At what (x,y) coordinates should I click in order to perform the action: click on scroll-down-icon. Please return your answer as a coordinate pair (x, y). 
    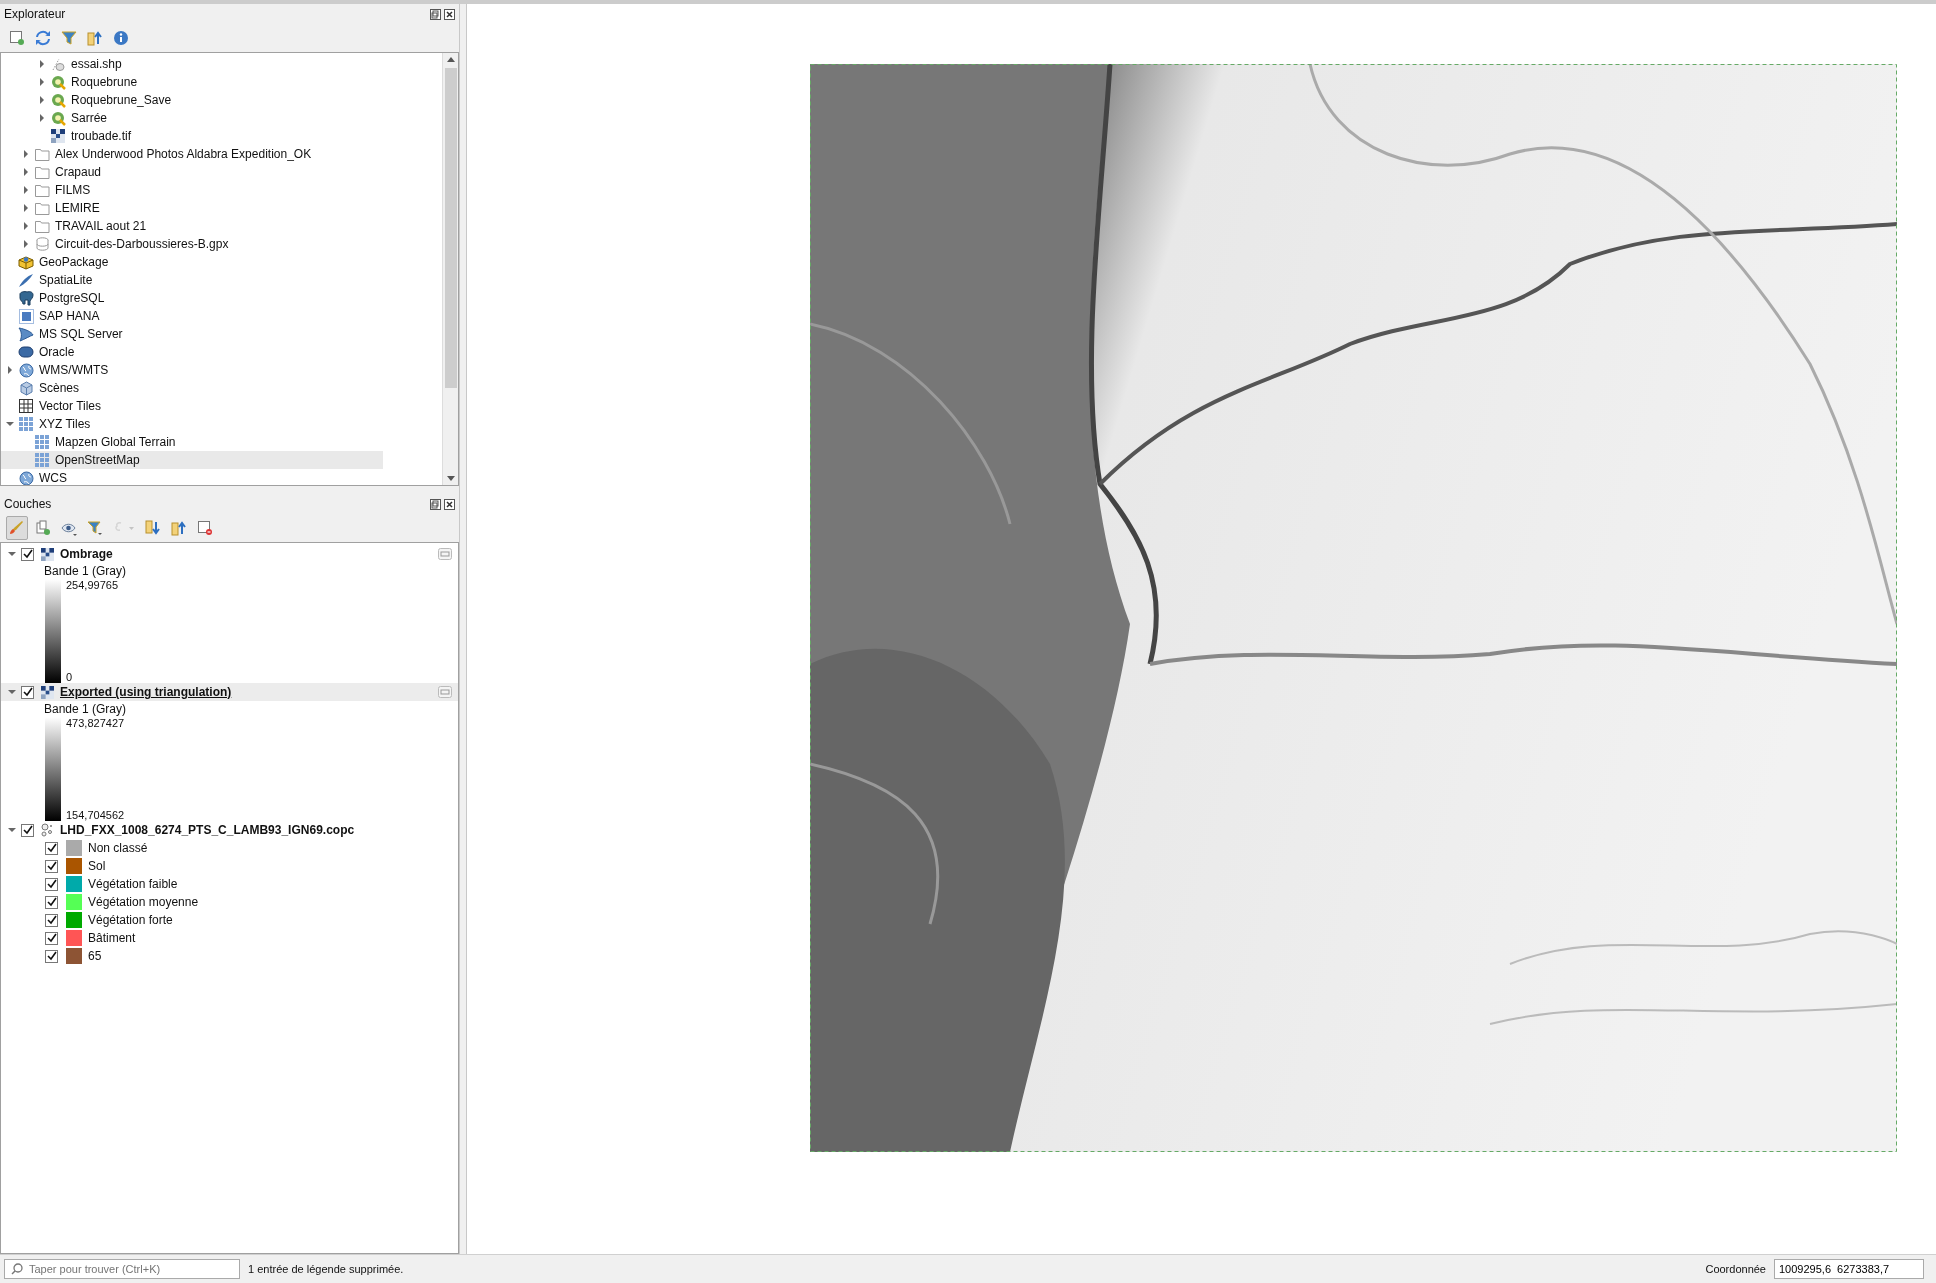
    Looking at the image, I should click on (450, 478).